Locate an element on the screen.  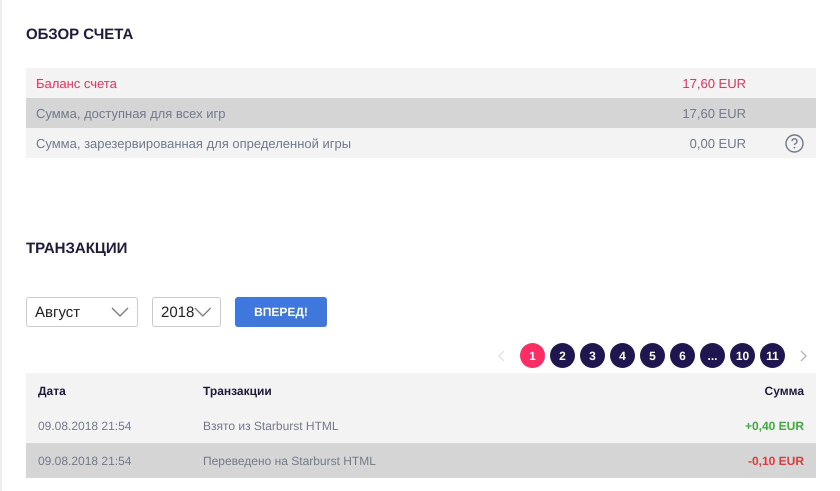
page-button: 3 is located at coordinates (592, 355).